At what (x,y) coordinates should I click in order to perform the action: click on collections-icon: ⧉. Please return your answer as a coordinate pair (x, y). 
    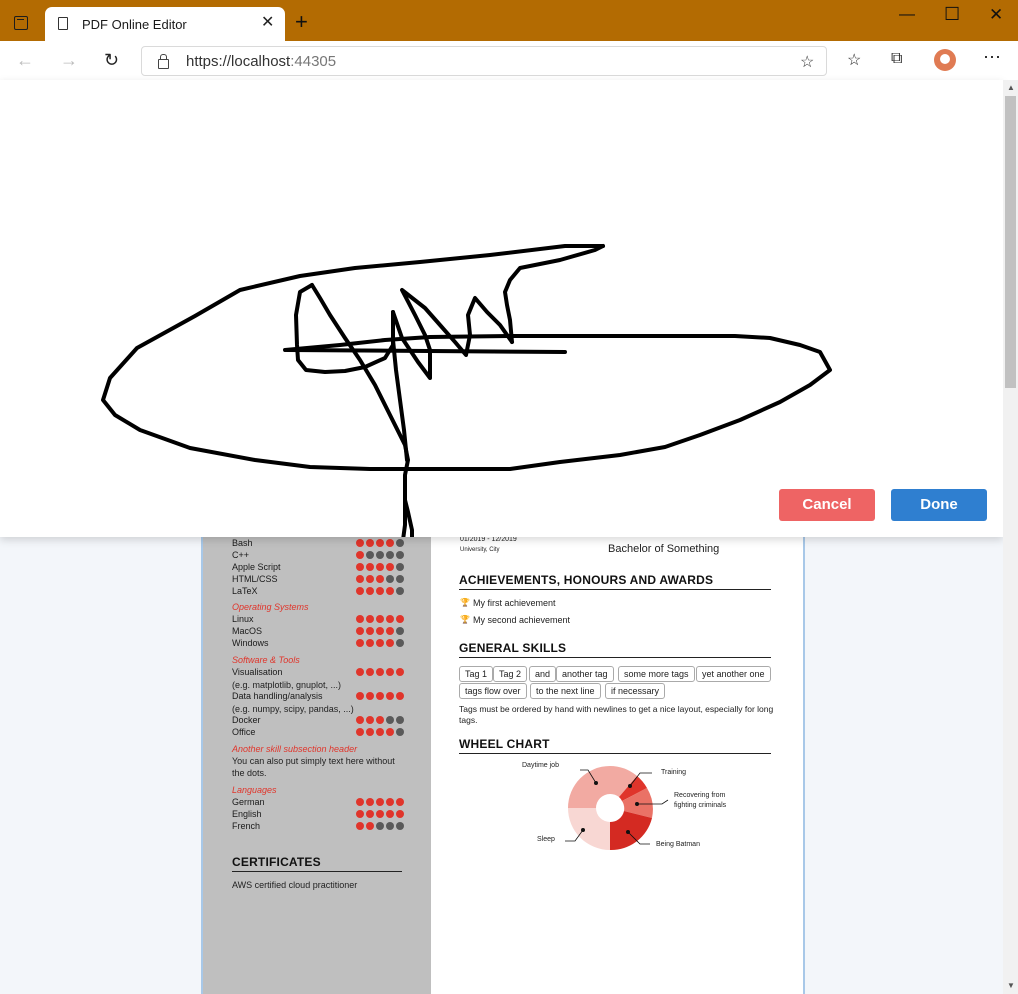
    Looking at the image, I should click on (896, 59).